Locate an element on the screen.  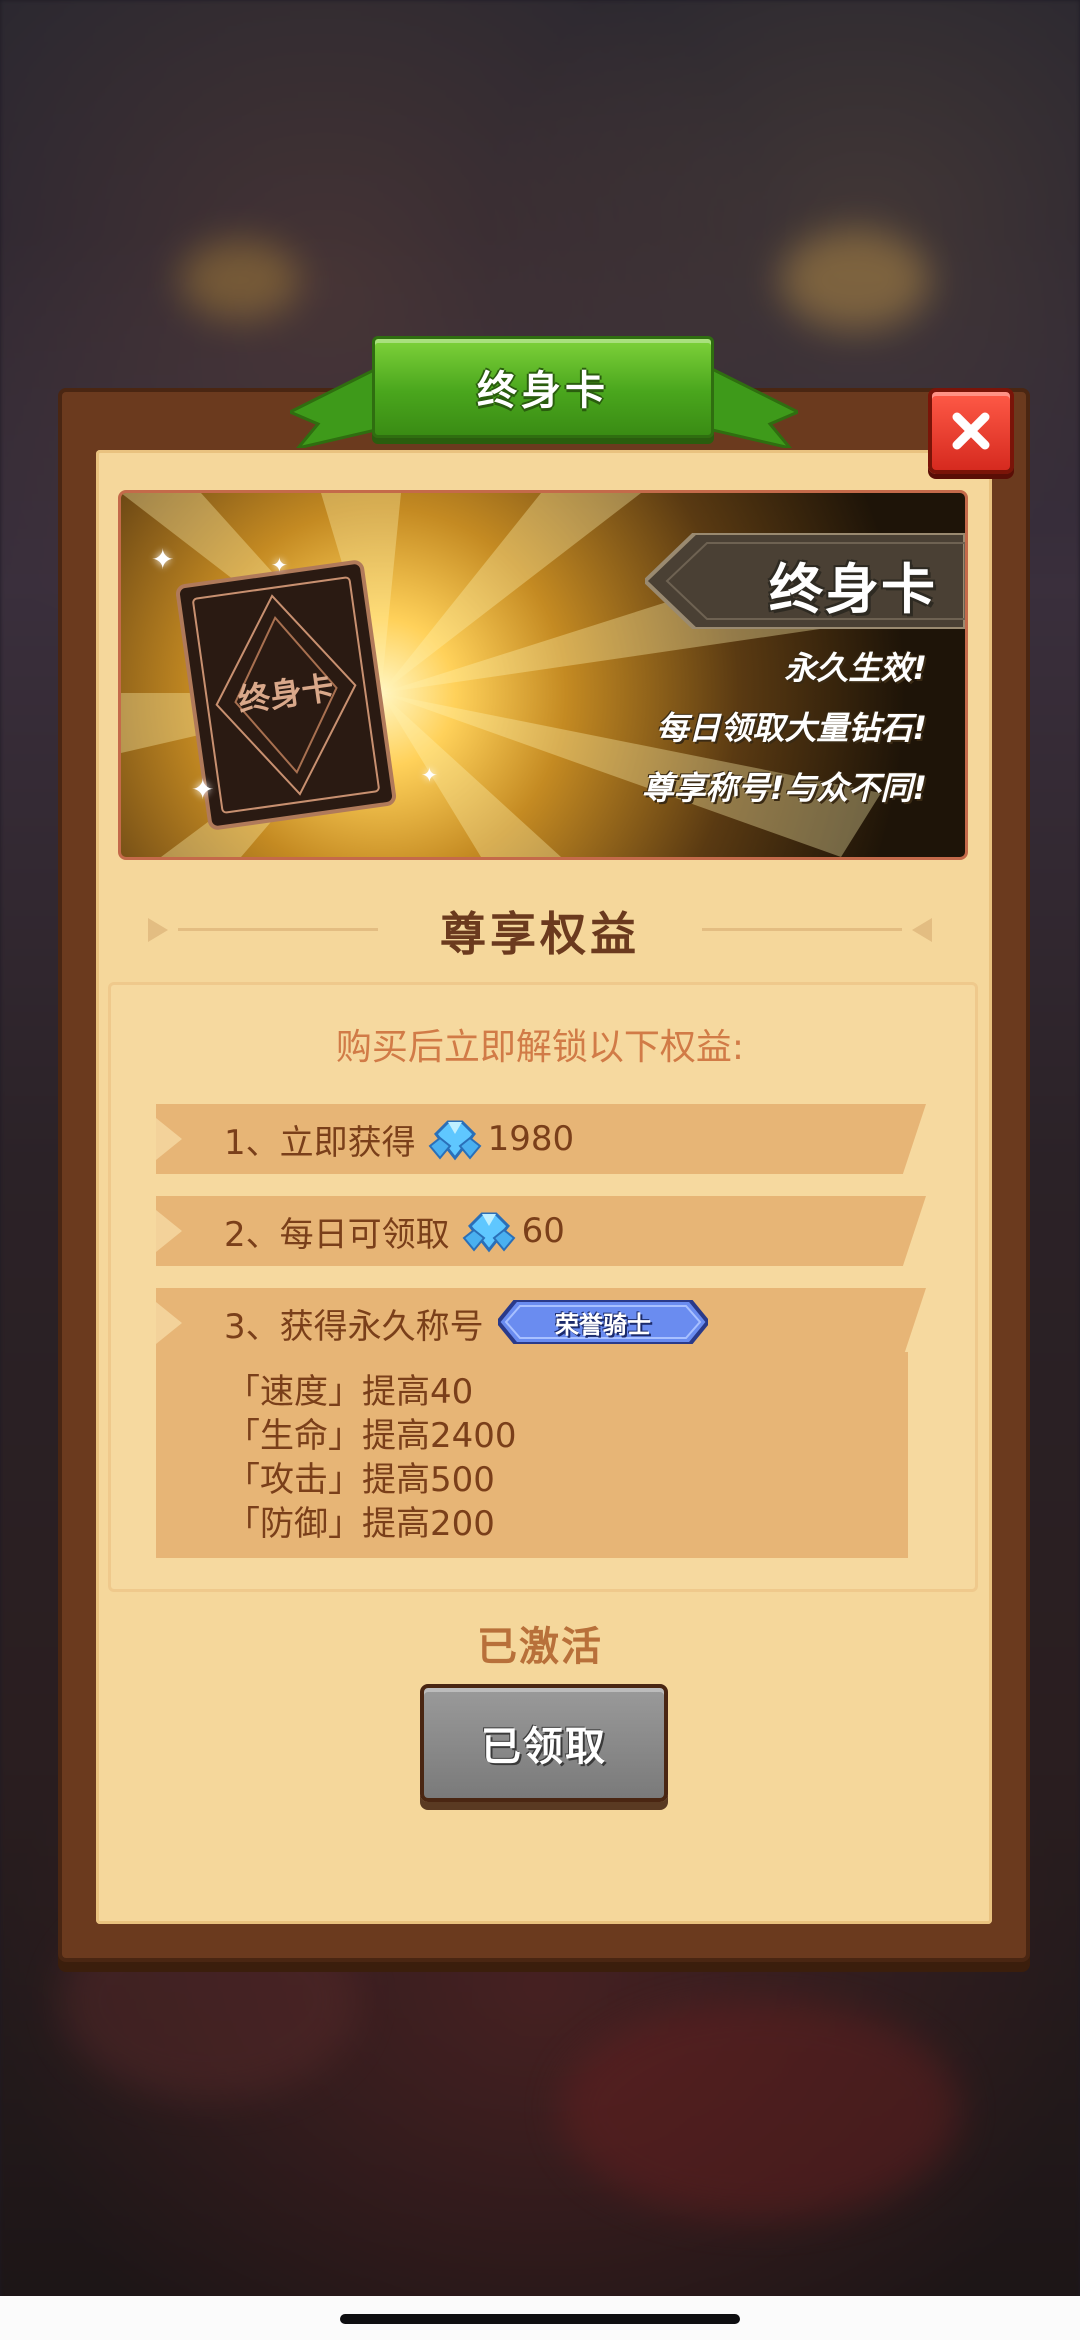
divider-right-arrow is located at coordinates (922, 930).